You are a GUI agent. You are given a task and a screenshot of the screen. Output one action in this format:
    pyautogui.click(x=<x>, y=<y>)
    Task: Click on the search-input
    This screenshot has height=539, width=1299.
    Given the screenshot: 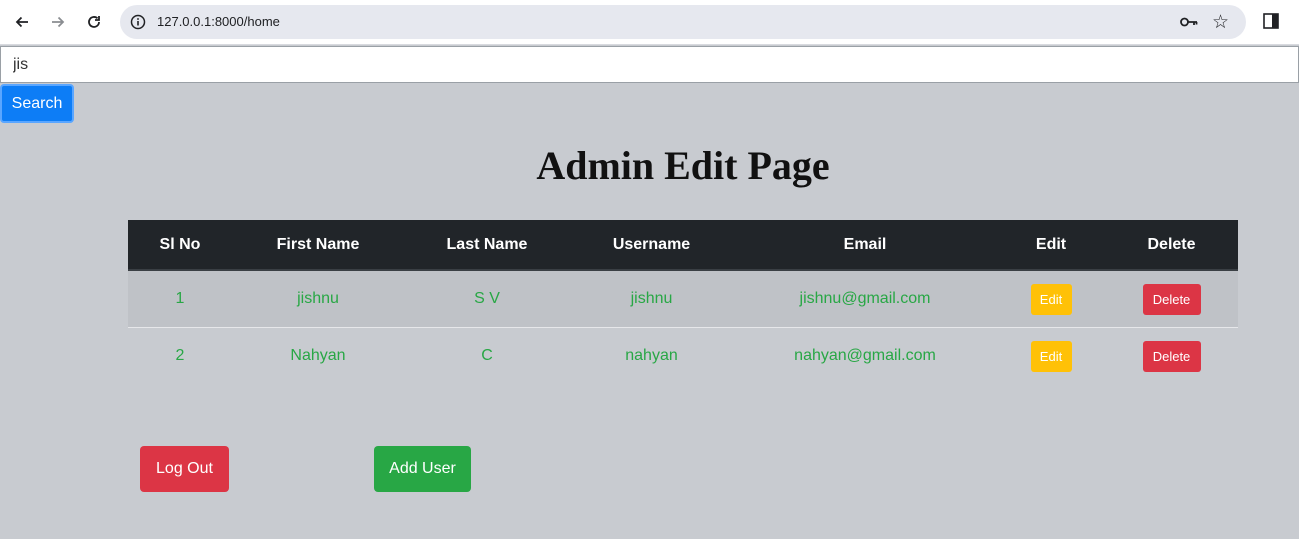 What is the action you would take?
    pyautogui.click(x=649, y=64)
    